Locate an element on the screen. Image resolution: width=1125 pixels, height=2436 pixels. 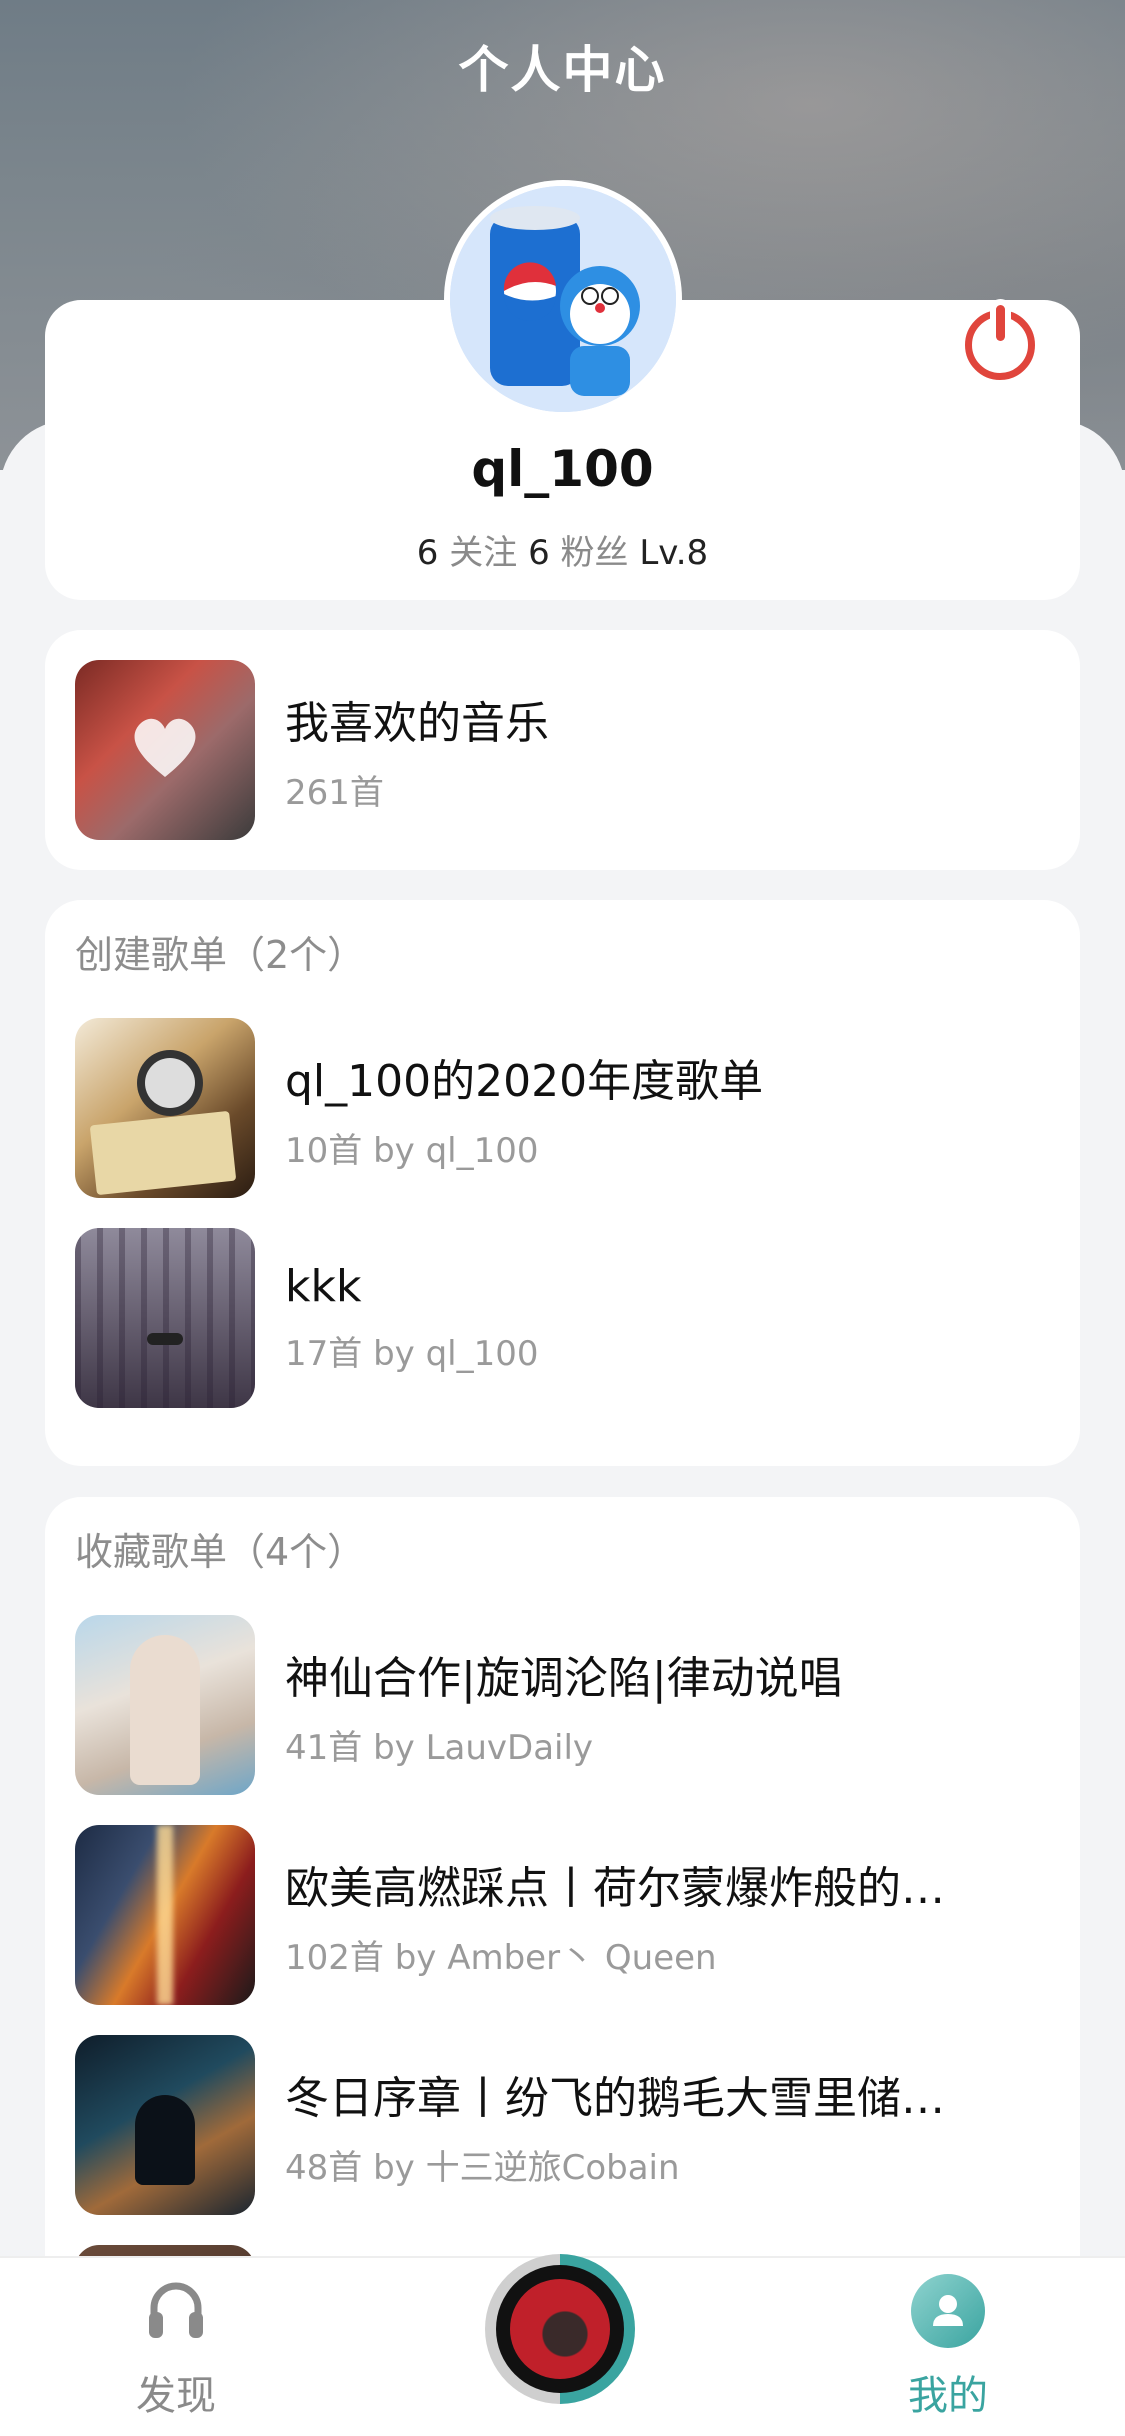
now-playing-cover is located at coordinates (560, 2329).